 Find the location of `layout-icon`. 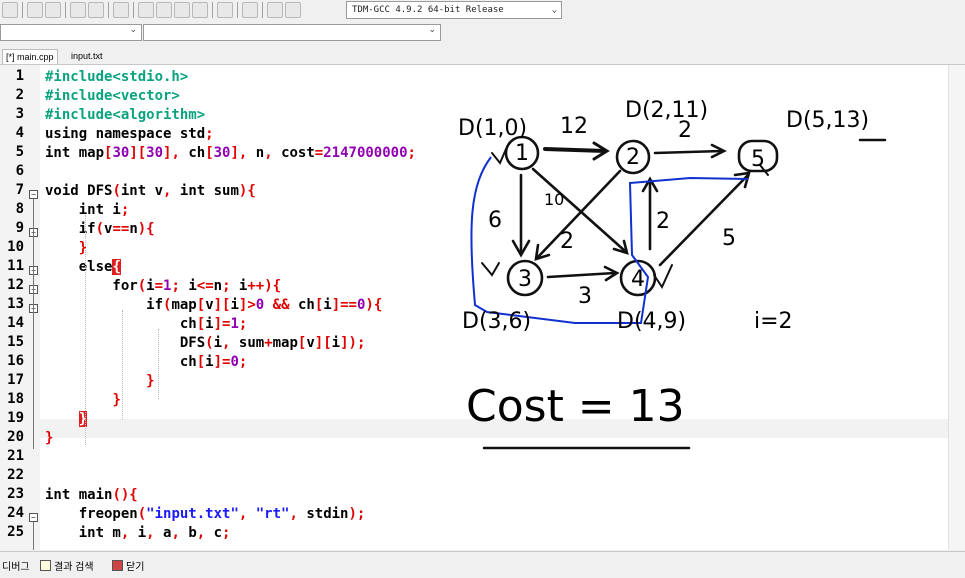

layout-icon is located at coordinates (200, 10).